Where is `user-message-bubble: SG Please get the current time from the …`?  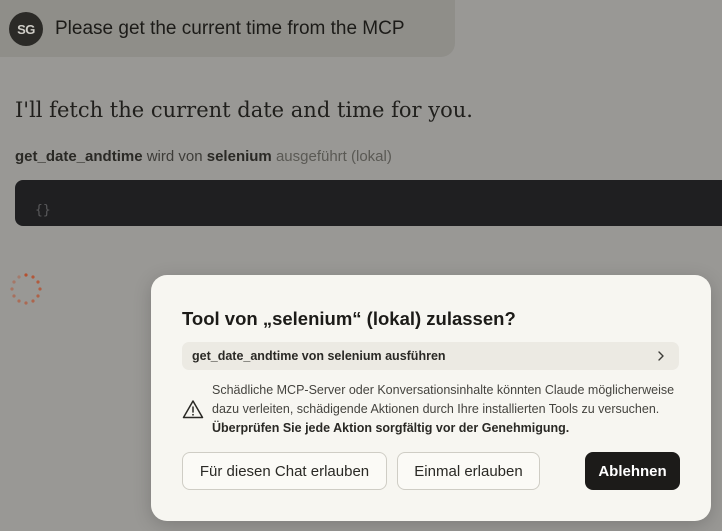 user-message-bubble: SG Please get the current time from the … is located at coordinates (227, 28).